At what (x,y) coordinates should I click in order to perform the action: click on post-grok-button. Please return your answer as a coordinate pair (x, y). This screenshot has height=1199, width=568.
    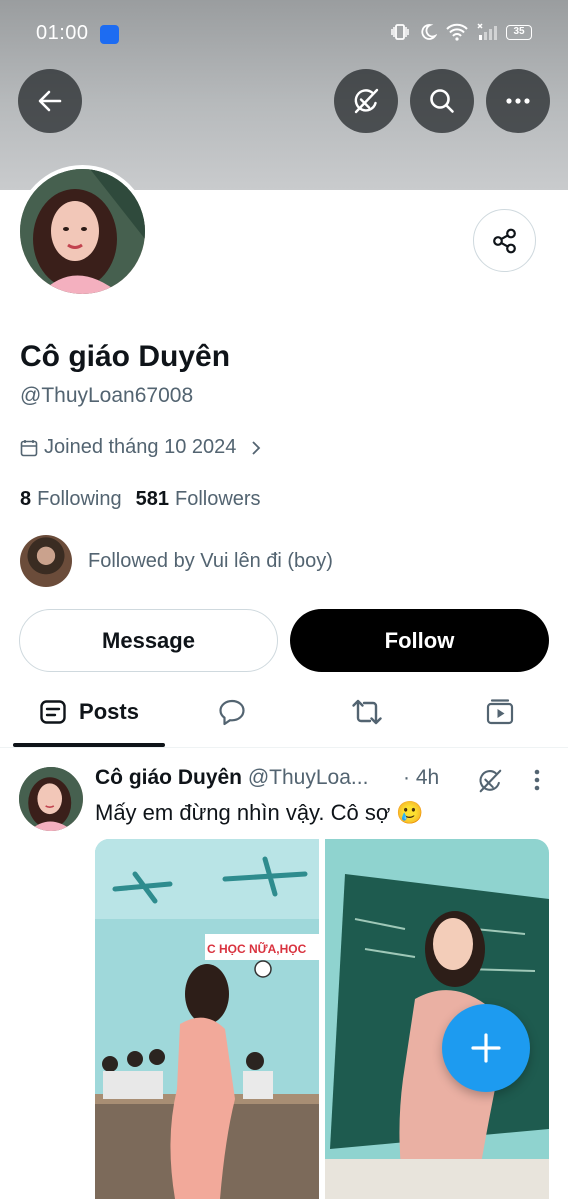
    Looking at the image, I should click on (490, 783).